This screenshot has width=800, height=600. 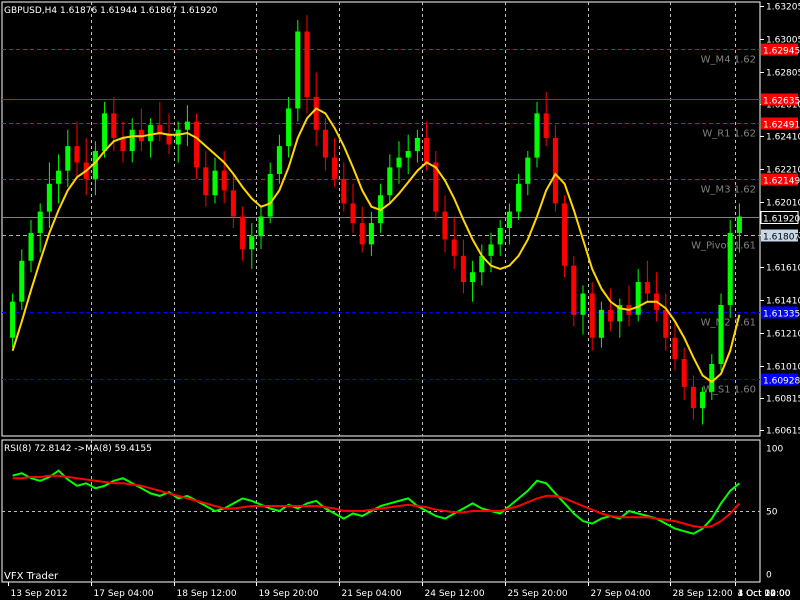 I want to click on level-price-tag-text: 1.62635, so click(x=781, y=102).